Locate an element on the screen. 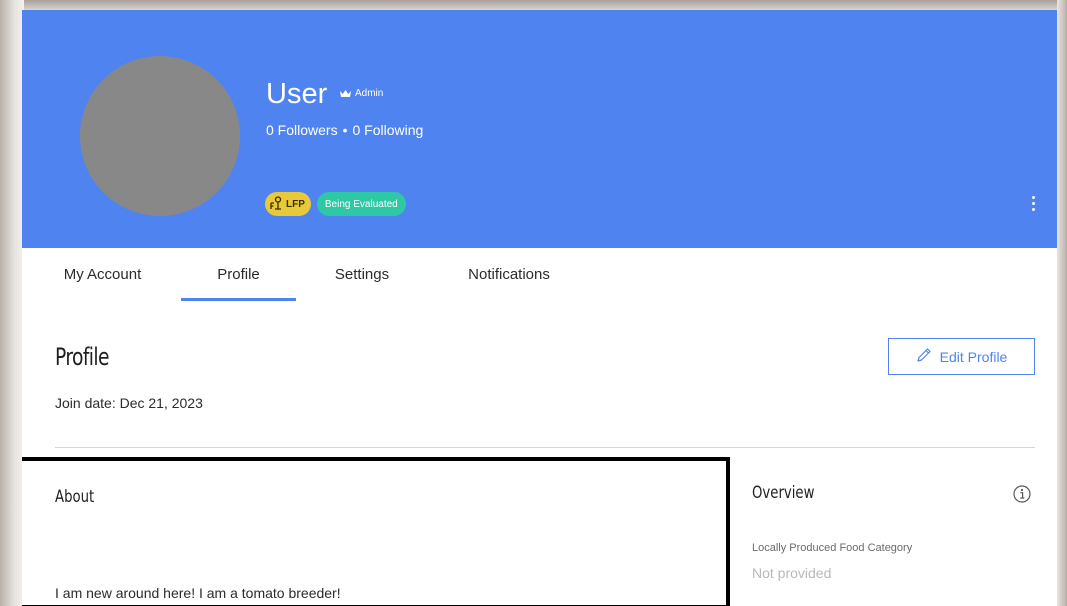  background-frame-right is located at coordinates (1062, 303).